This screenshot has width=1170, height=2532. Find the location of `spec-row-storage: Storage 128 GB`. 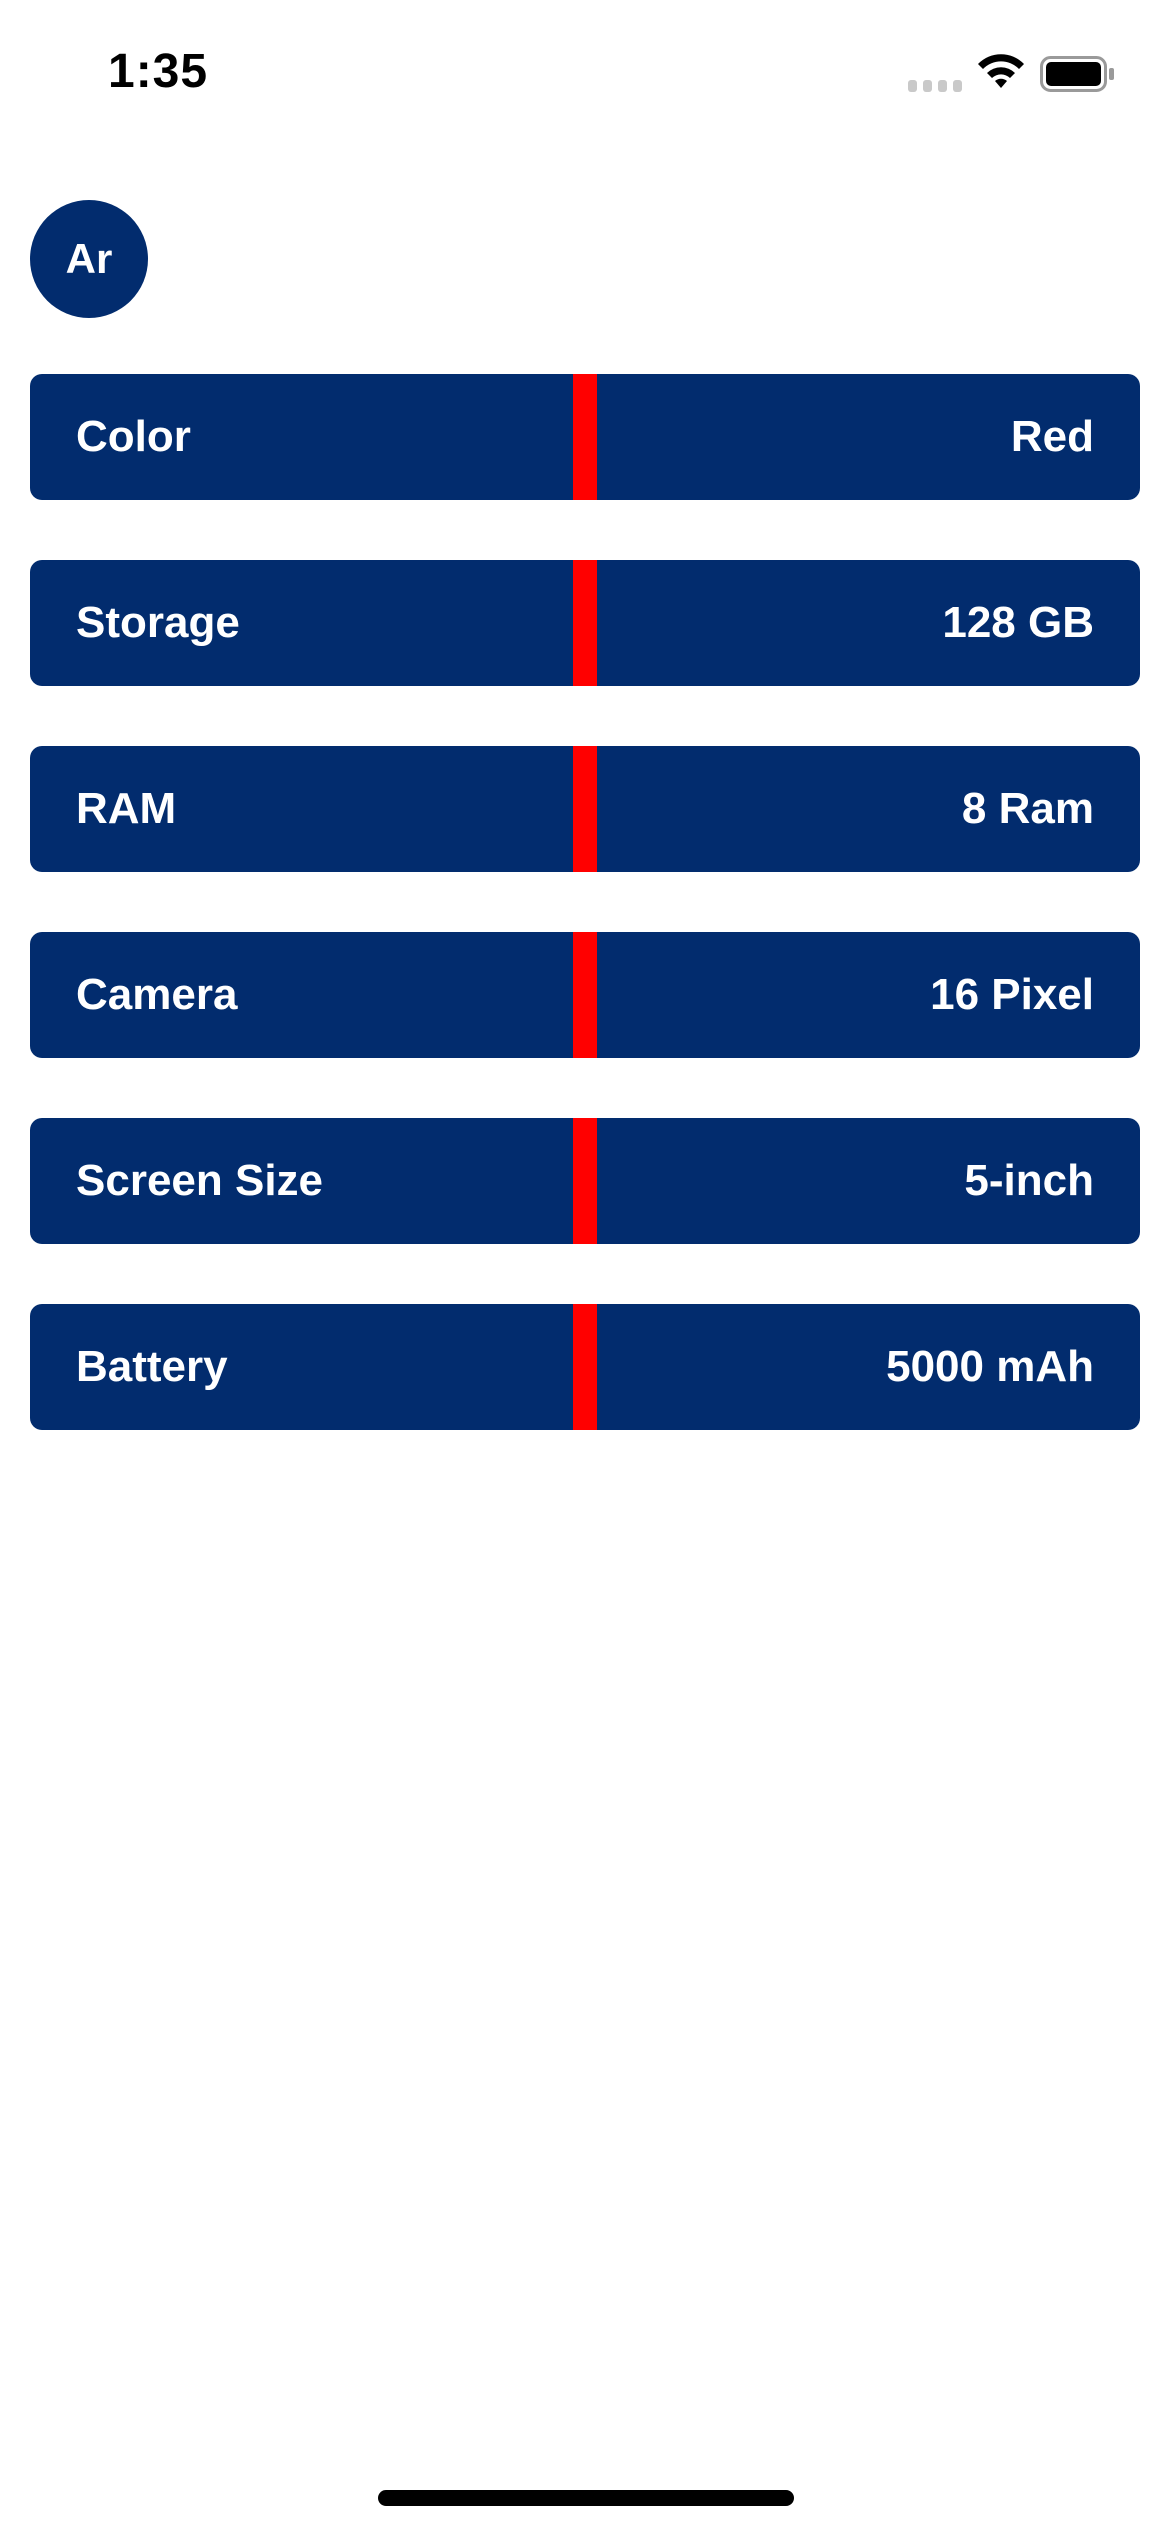

spec-row-storage: Storage 128 GB is located at coordinates (585, 623).